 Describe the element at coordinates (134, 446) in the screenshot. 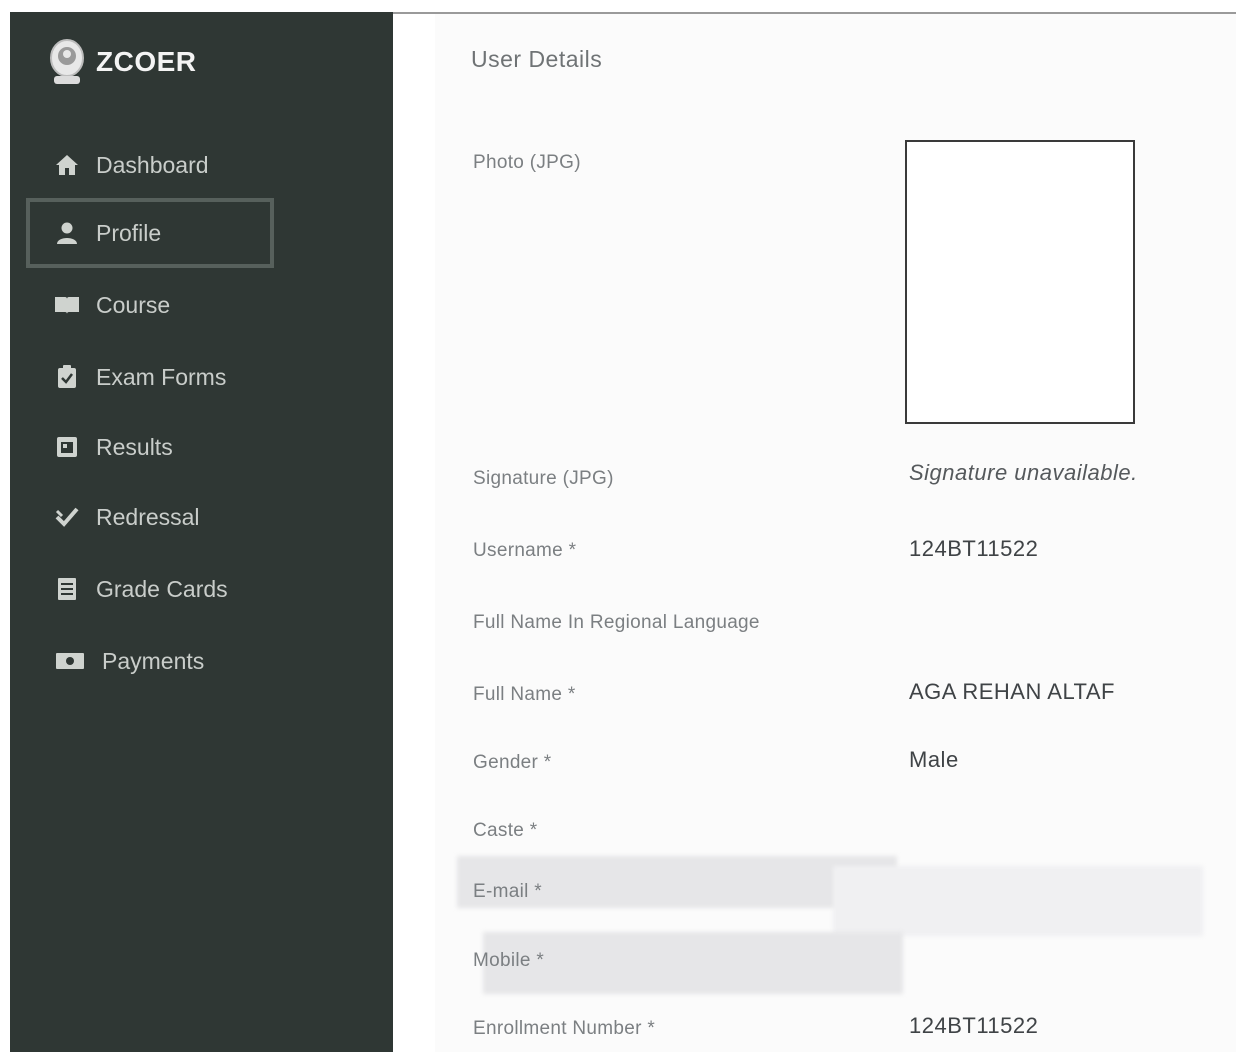

I see `sidebar-item-label: Results` at that location.